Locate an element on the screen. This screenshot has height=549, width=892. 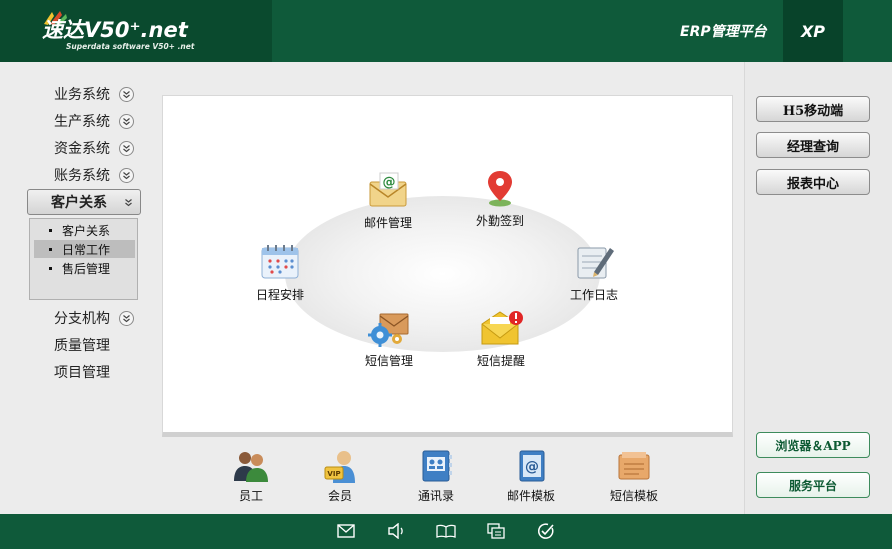
employees-icon is located at coordinates (251, 466).